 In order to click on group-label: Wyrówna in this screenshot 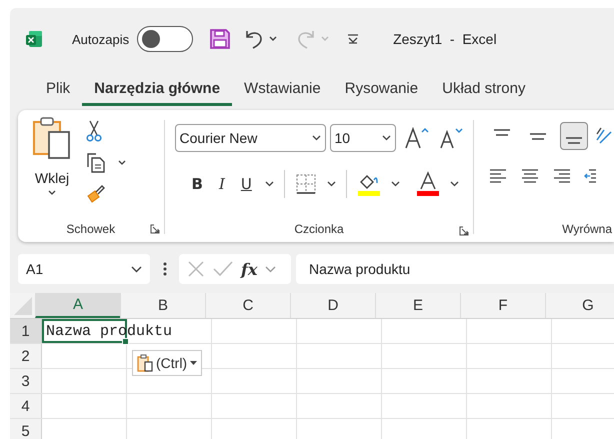, I will do `click(587, 229)`.